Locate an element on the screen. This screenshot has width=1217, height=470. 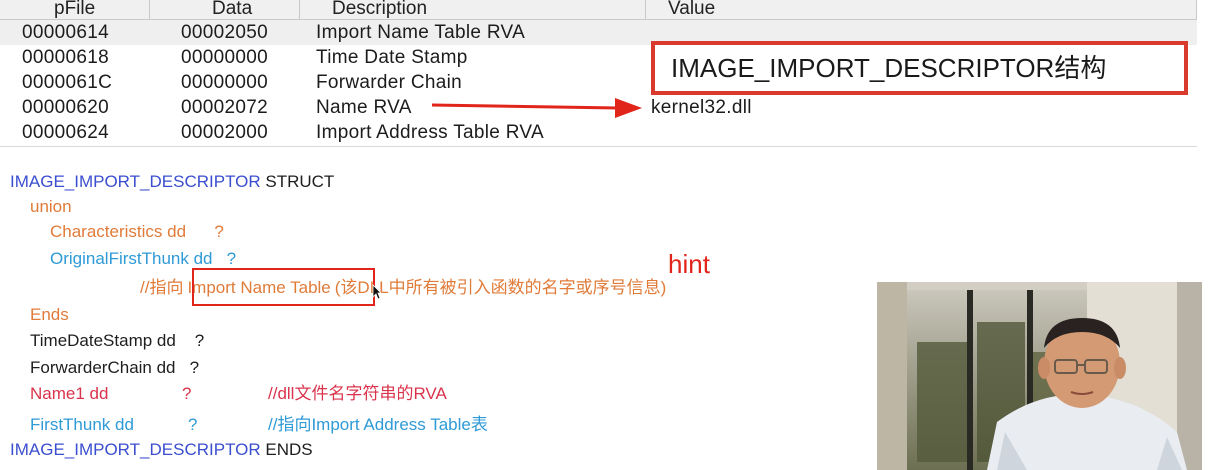
code-line-name1: Name1 dd is located at coordinates (69, 394).